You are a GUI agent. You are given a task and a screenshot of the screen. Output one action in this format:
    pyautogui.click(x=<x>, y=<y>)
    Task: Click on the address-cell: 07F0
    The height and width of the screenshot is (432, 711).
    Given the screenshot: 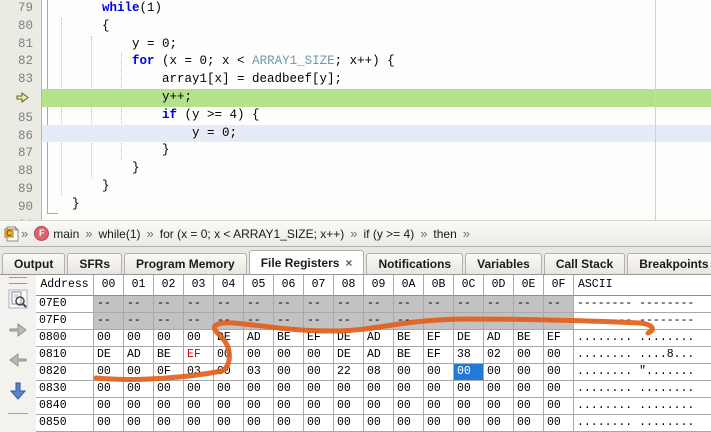 What is the action you would take?
    pyautogui.click(x=65, y=321)
    